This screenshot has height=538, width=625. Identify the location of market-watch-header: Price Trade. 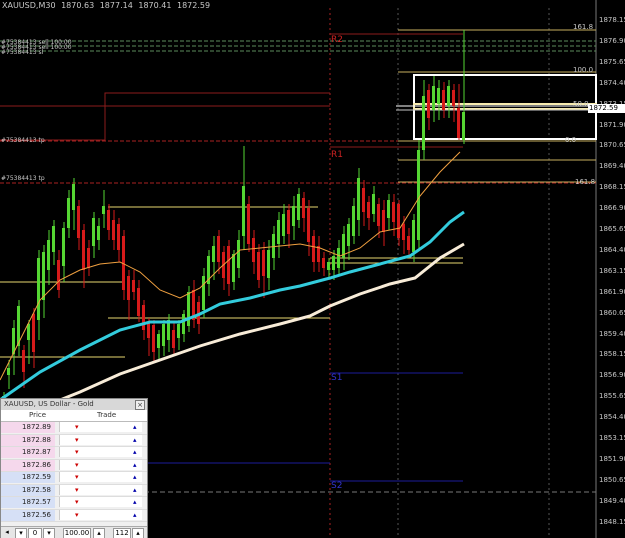
(74, 416).